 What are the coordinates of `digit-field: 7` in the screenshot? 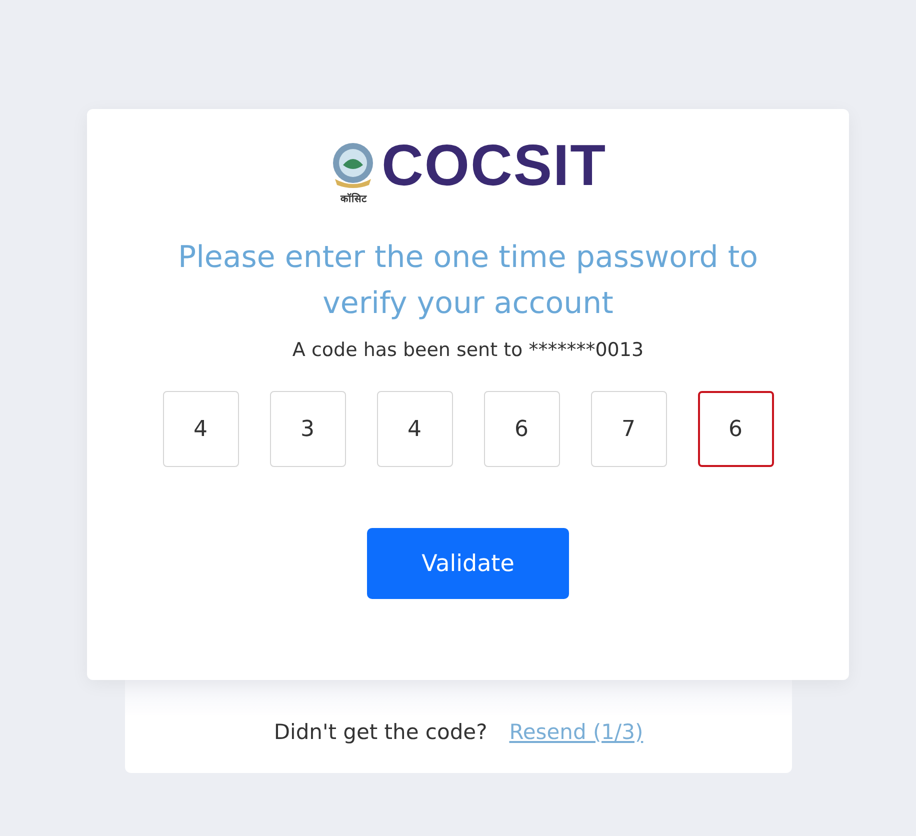 It's located at (628, 429).